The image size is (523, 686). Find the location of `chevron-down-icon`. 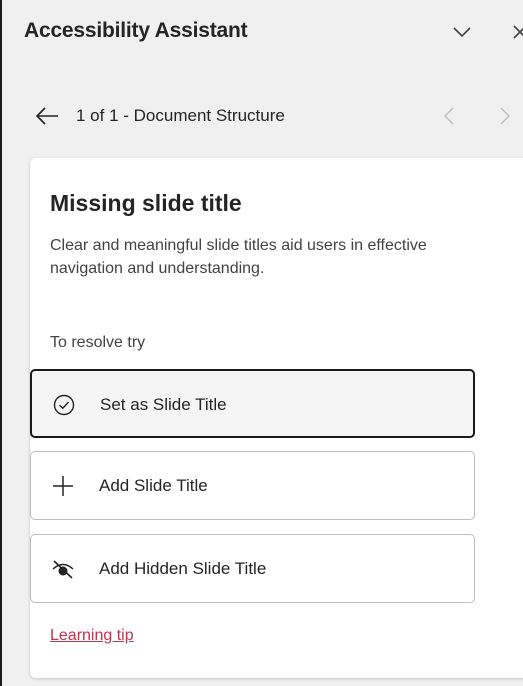

chevron-down-icon is located at coordinates (462, 32).